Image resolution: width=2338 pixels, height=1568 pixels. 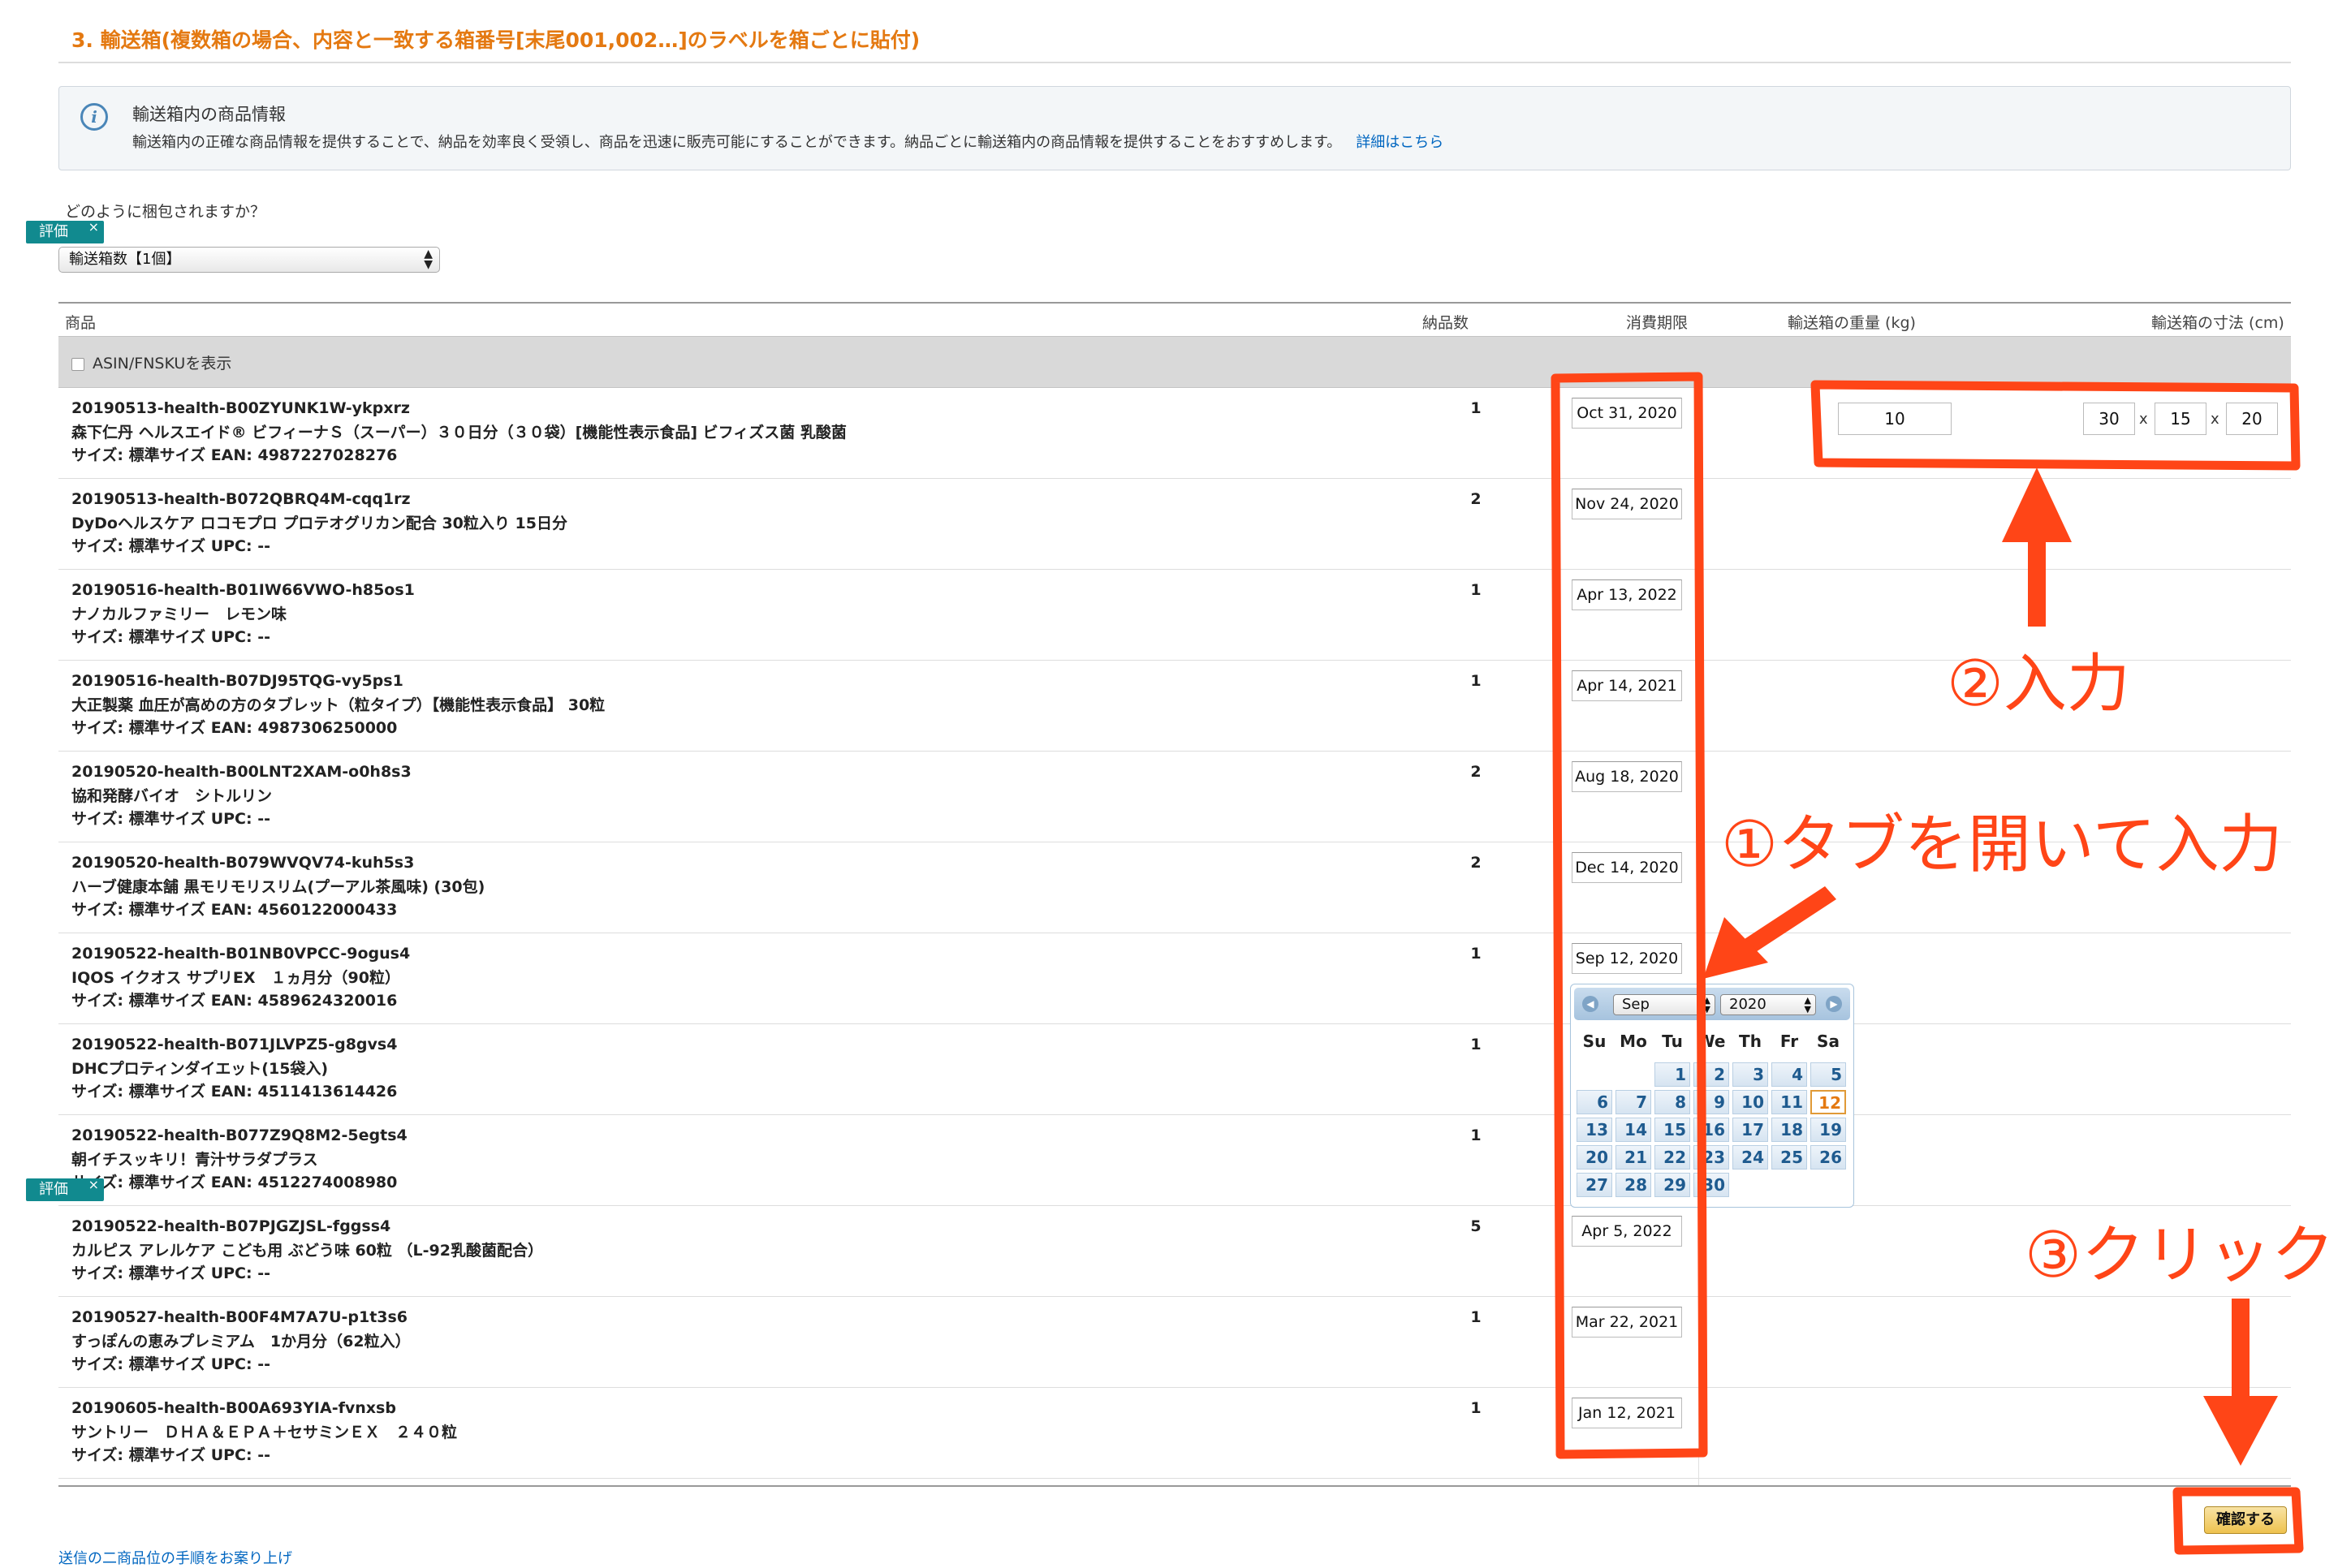 What do you see at coordinates (1627, 504) in the screenshot?
I see `expiry-date-input: Nov 24, 2020` at bounding box center [1627, 504].